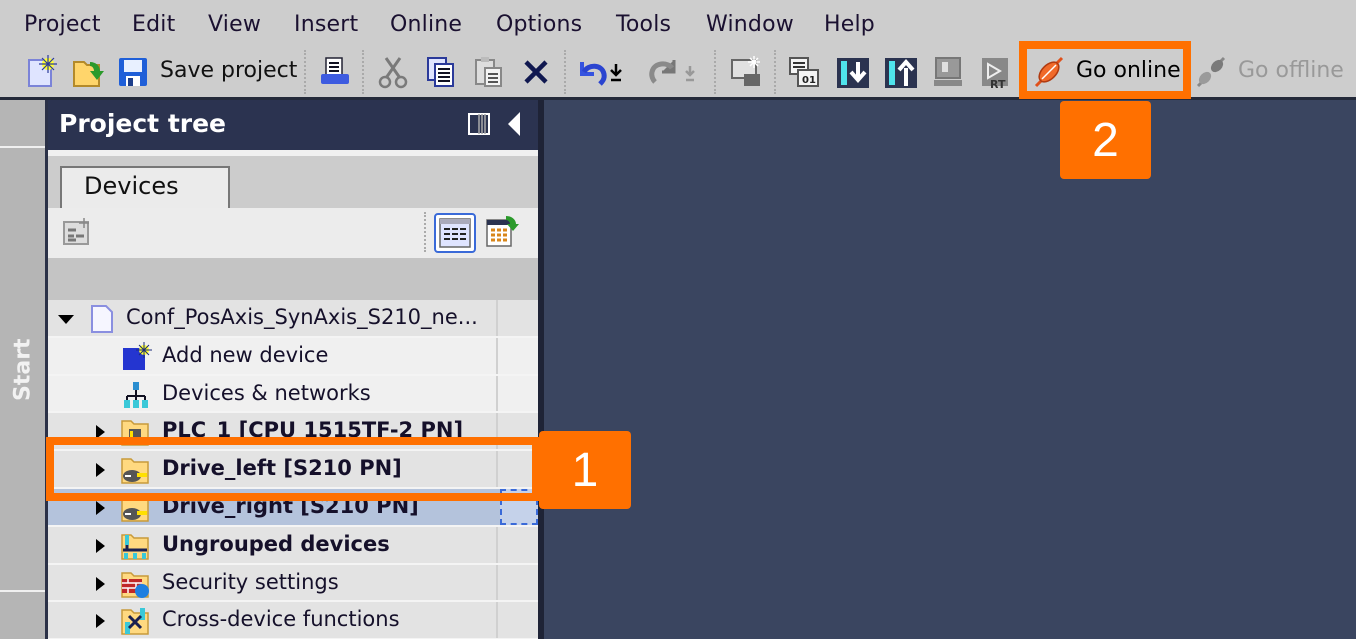 The height and width of the screenshot is (639, 1356). Describe the element at coordinates (293, 233) in the screenshot. I see `project-tree-toolbar` at that location.